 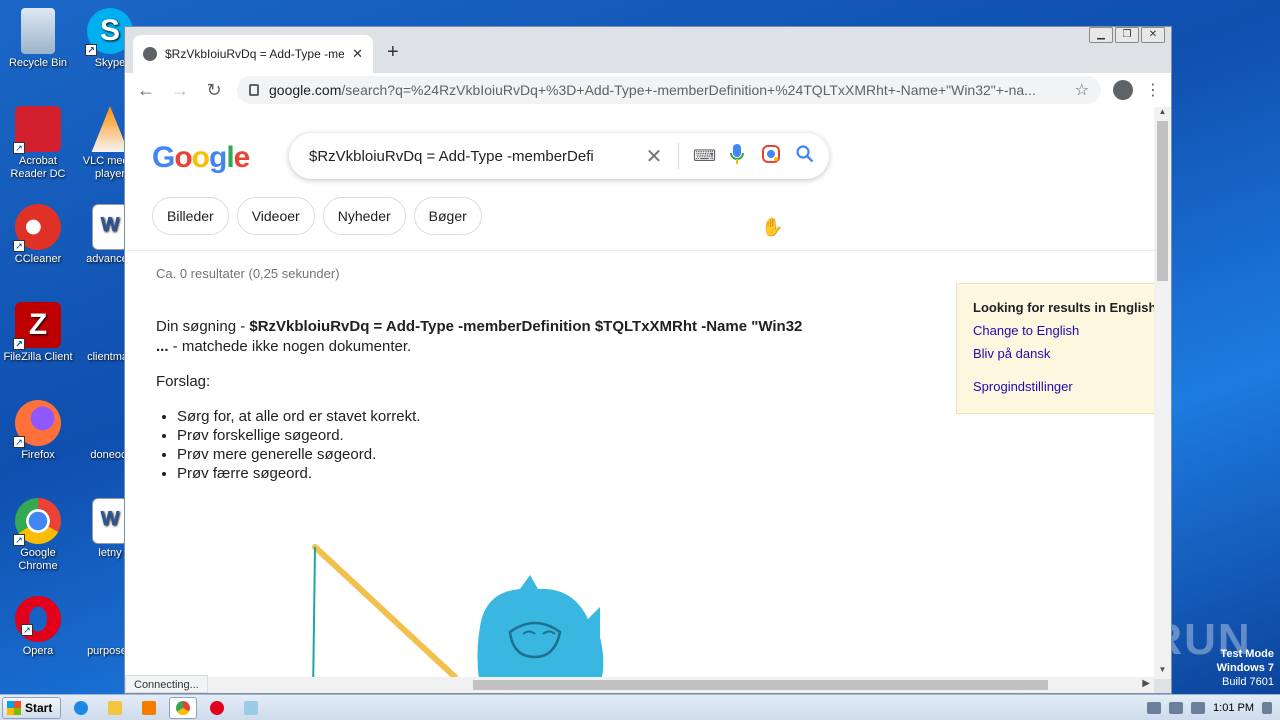 I want to click on media-player-icon, so click(x=149, y=707).